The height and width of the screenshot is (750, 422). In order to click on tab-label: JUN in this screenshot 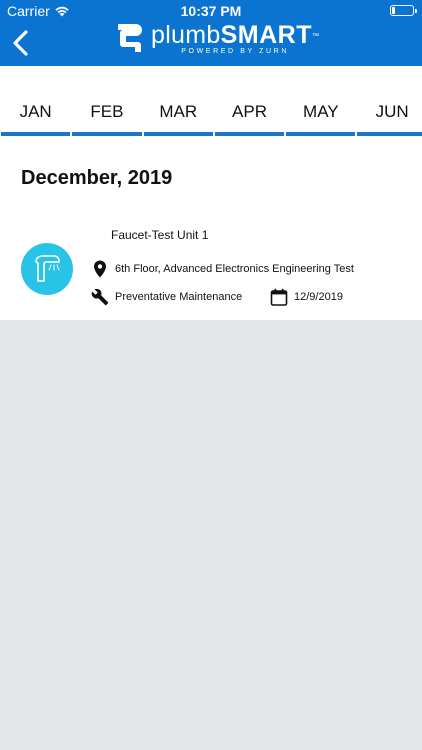, I will do `click(392, 111)`.